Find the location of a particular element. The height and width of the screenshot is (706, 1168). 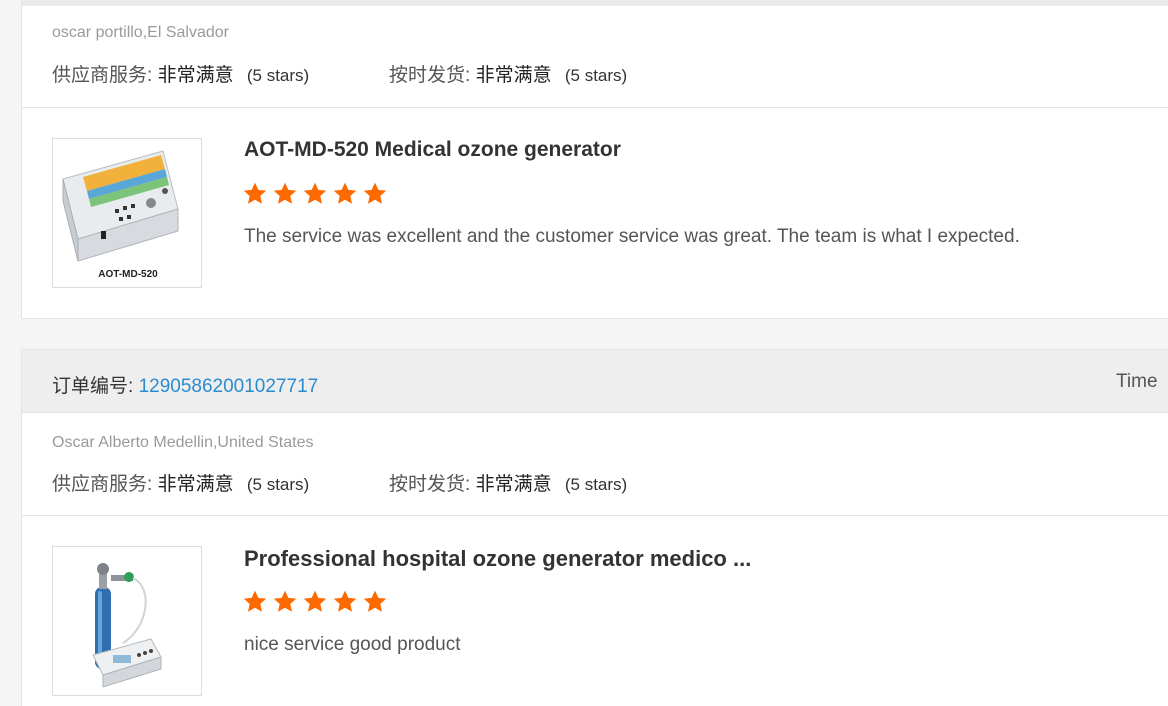

buyer-name: Oscar Alberto Medellin,United States is located at coordinates (183, 442).